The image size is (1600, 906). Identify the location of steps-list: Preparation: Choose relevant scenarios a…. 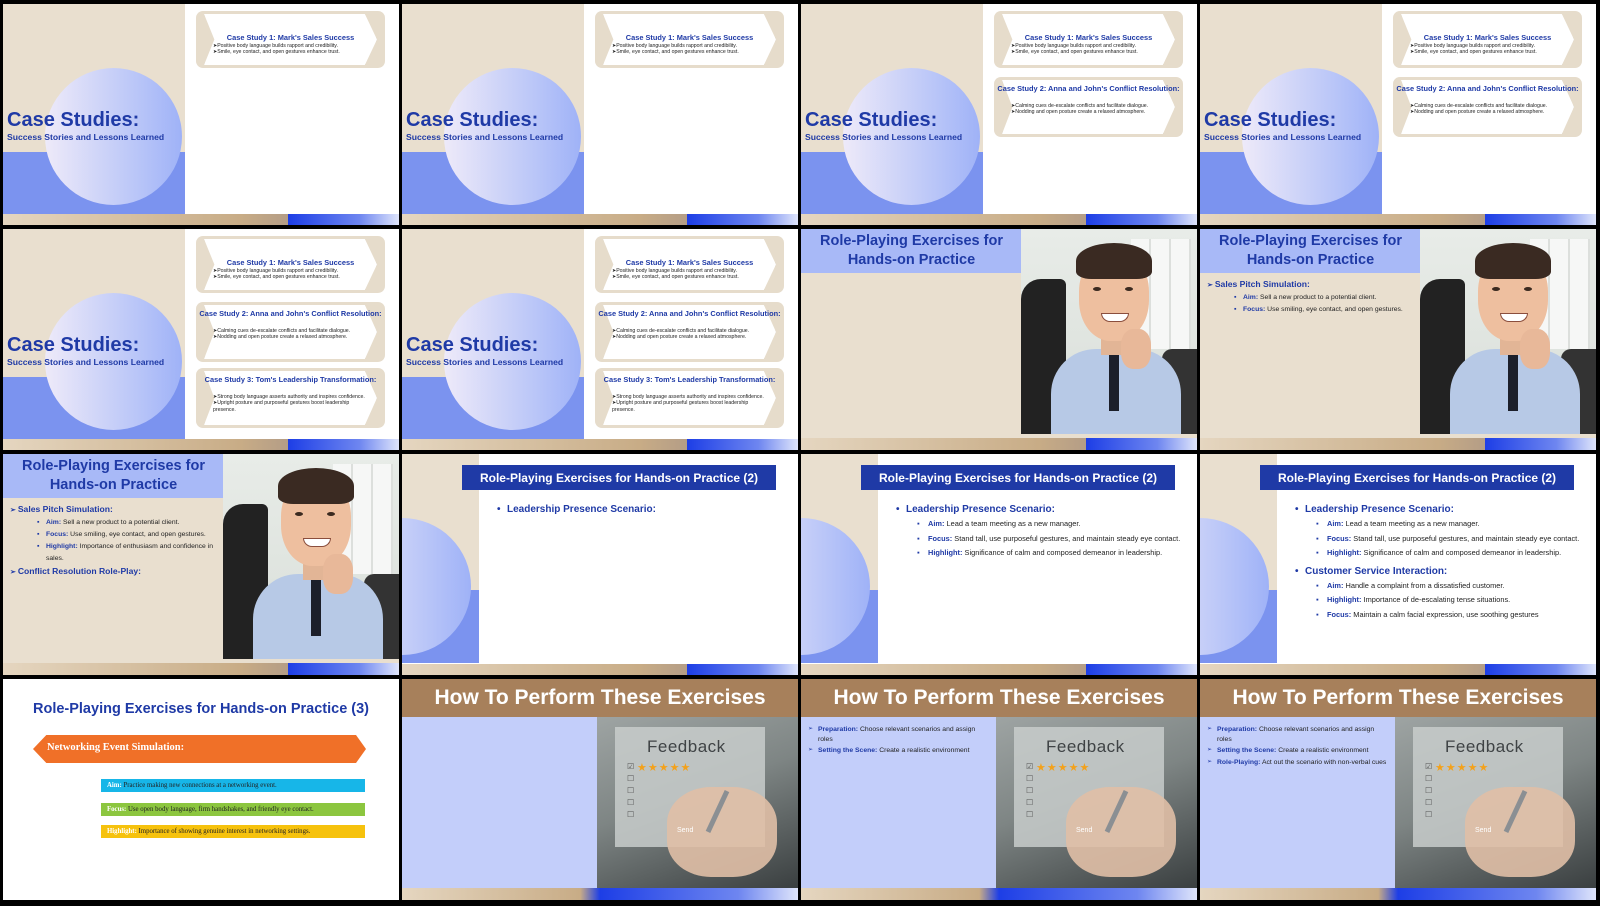
(1297, 747).